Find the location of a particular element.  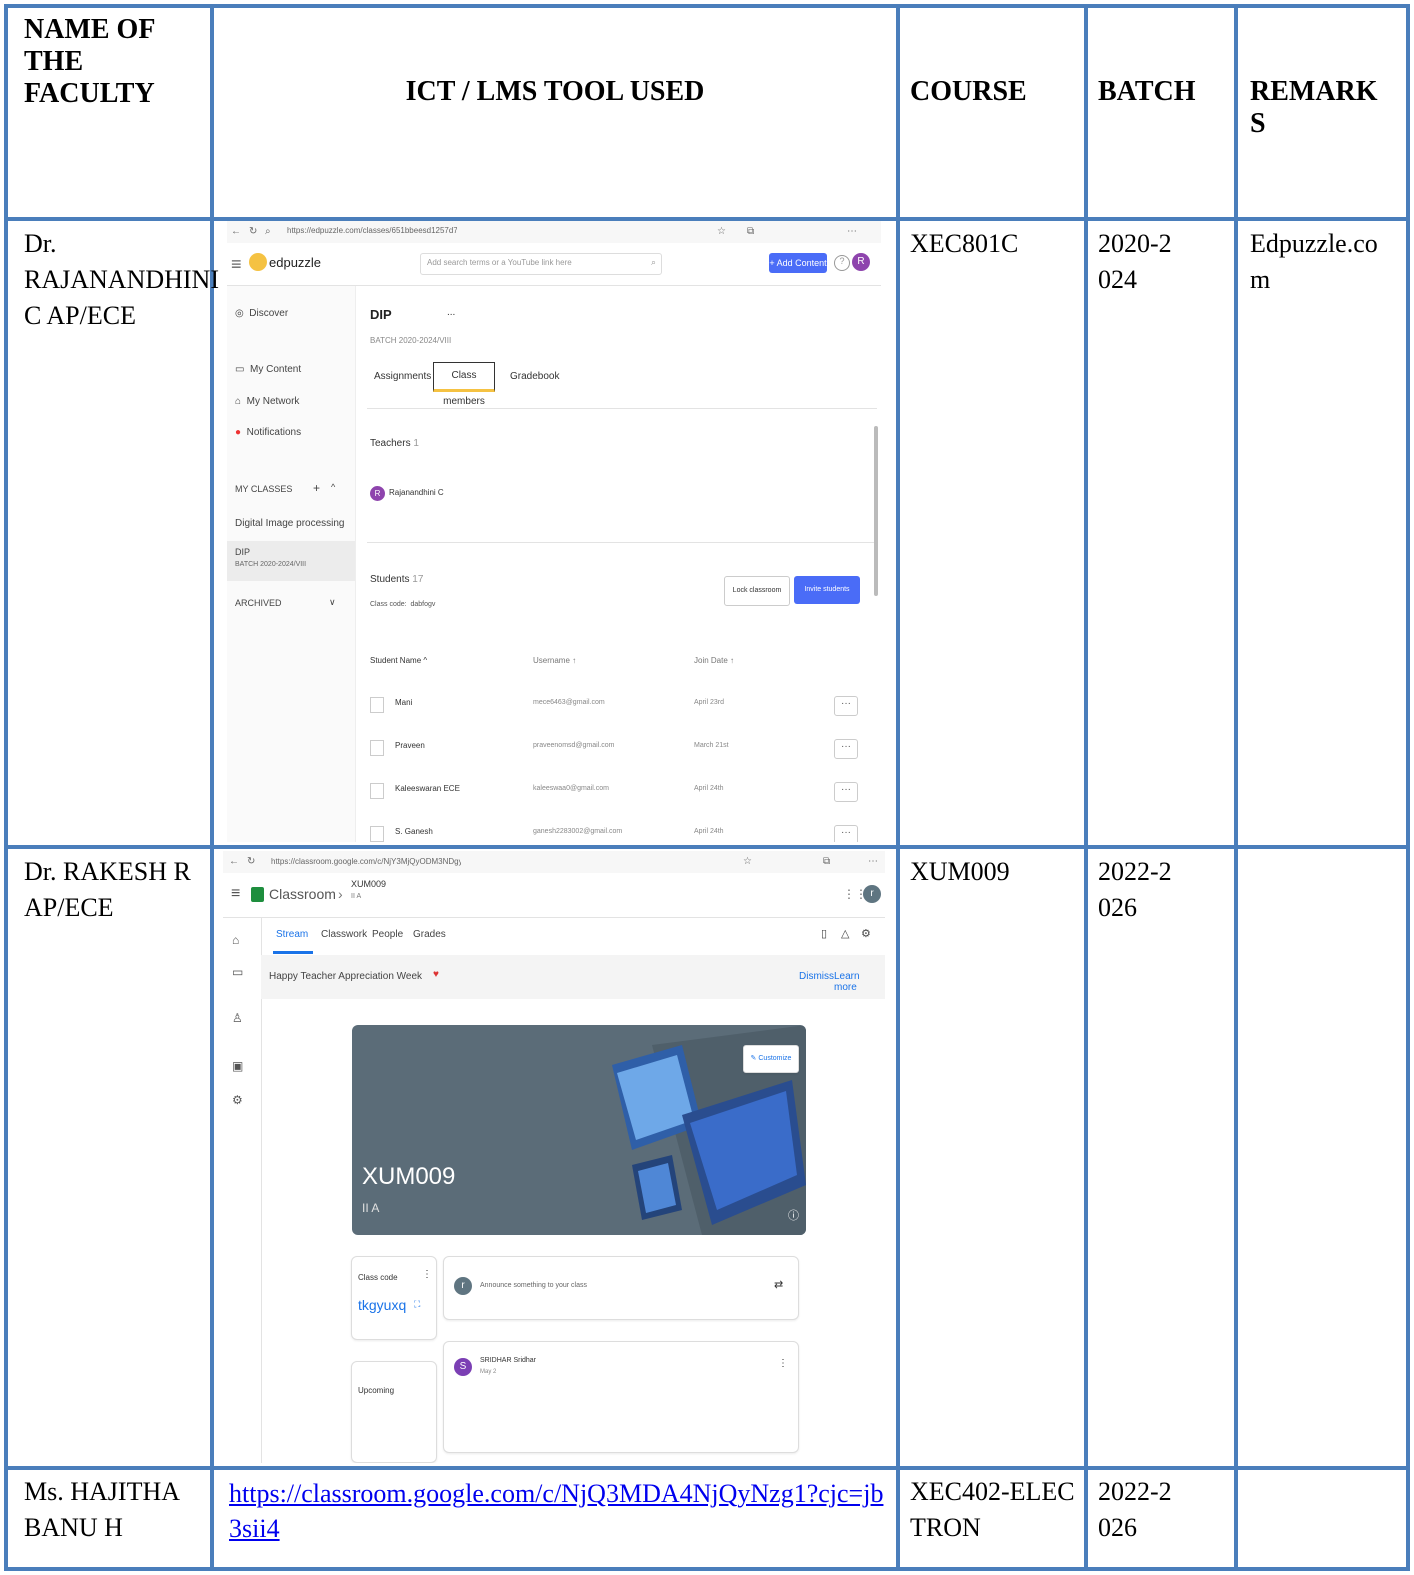

people-icon: ♙ is located at coordinates (237, 1018).